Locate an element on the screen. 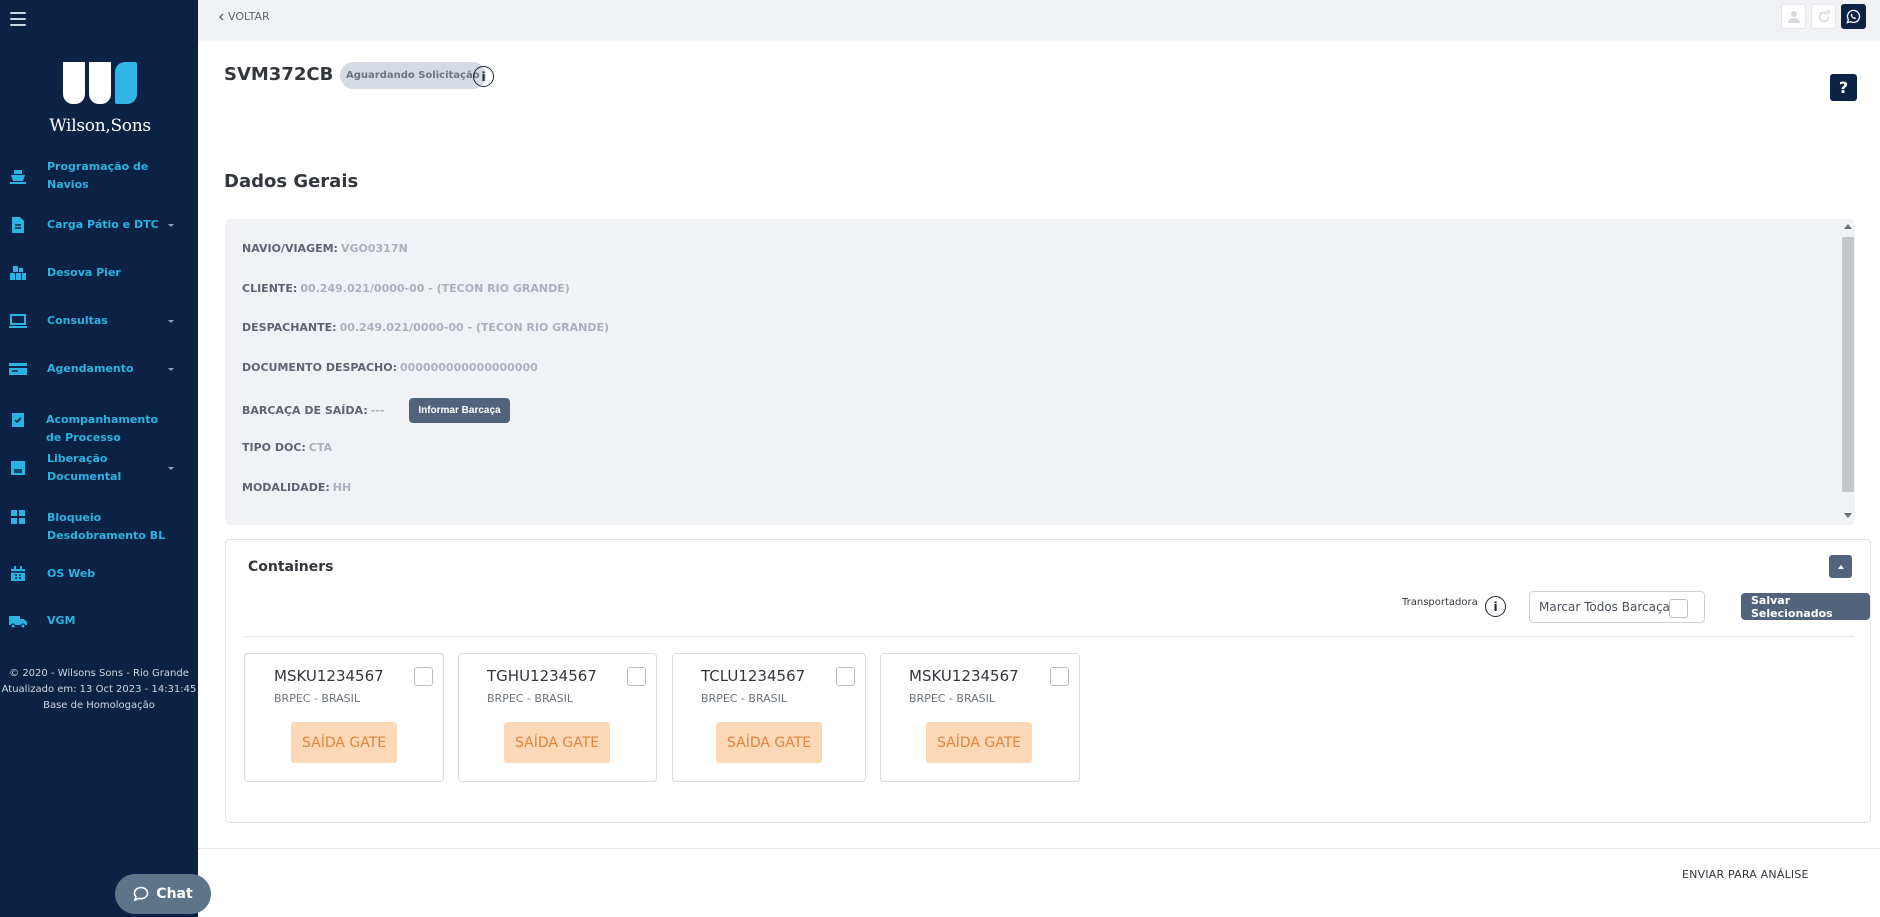 The height and width of the screenshot is (917, 1880). sidebar-item-label: Agendamento is located at coordinates (90, 368).